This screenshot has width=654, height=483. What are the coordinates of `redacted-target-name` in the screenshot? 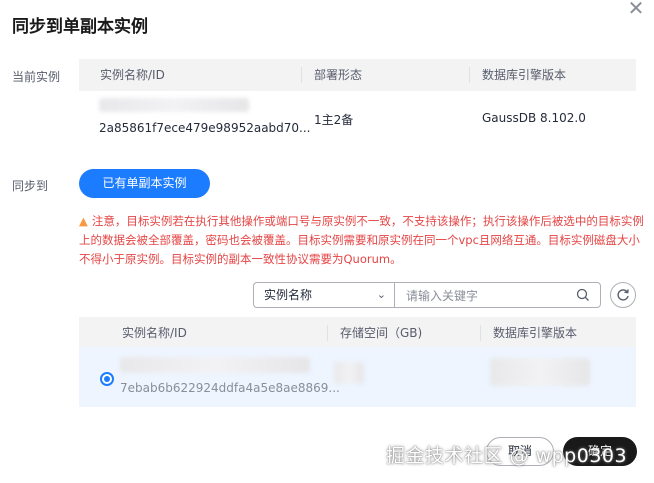 It's located at (215, 365).